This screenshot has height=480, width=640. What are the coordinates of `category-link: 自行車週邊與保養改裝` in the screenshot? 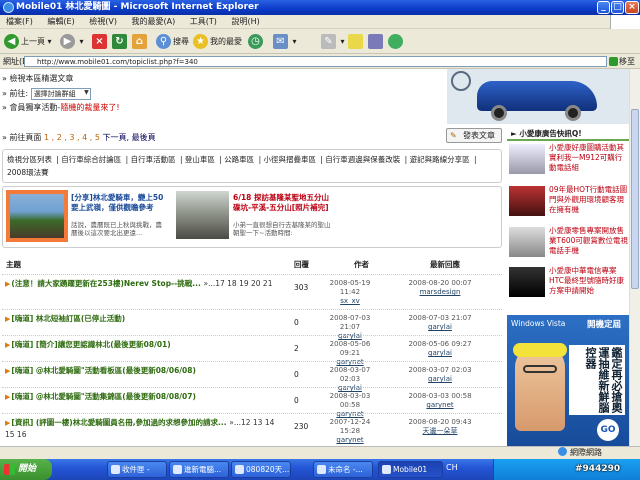 It's located at (362, 159).